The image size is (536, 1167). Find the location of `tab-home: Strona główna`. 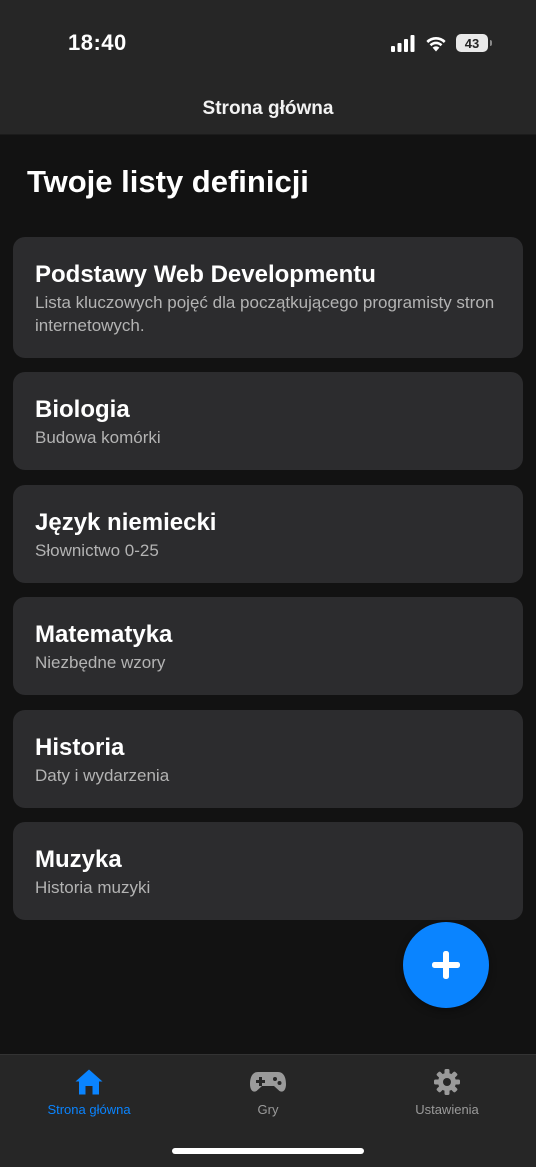

tab-home: Strona główna is located at coordinates (89, 1092).